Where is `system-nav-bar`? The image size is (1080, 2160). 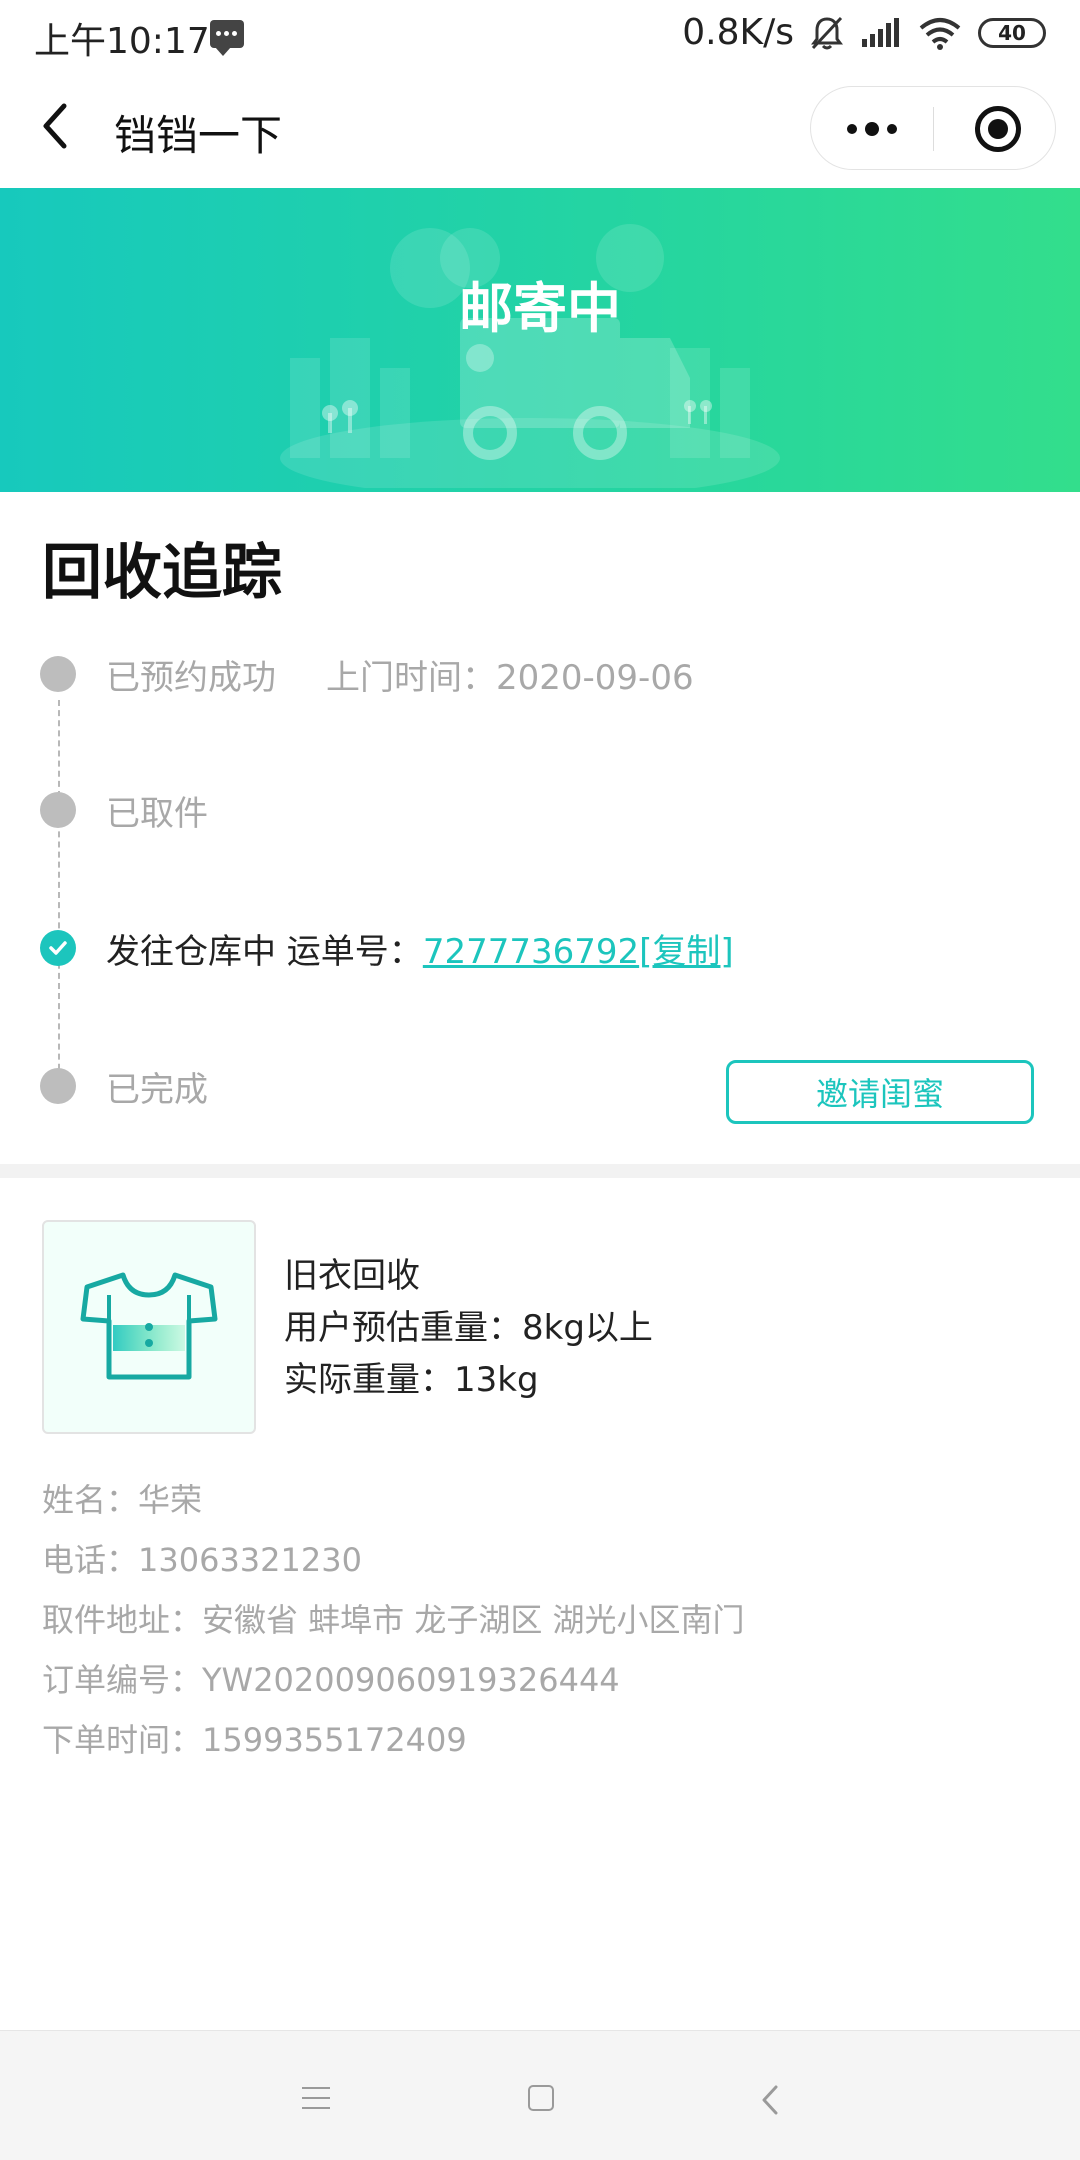 system-nav-bar is located at coordinates (540, 2095).